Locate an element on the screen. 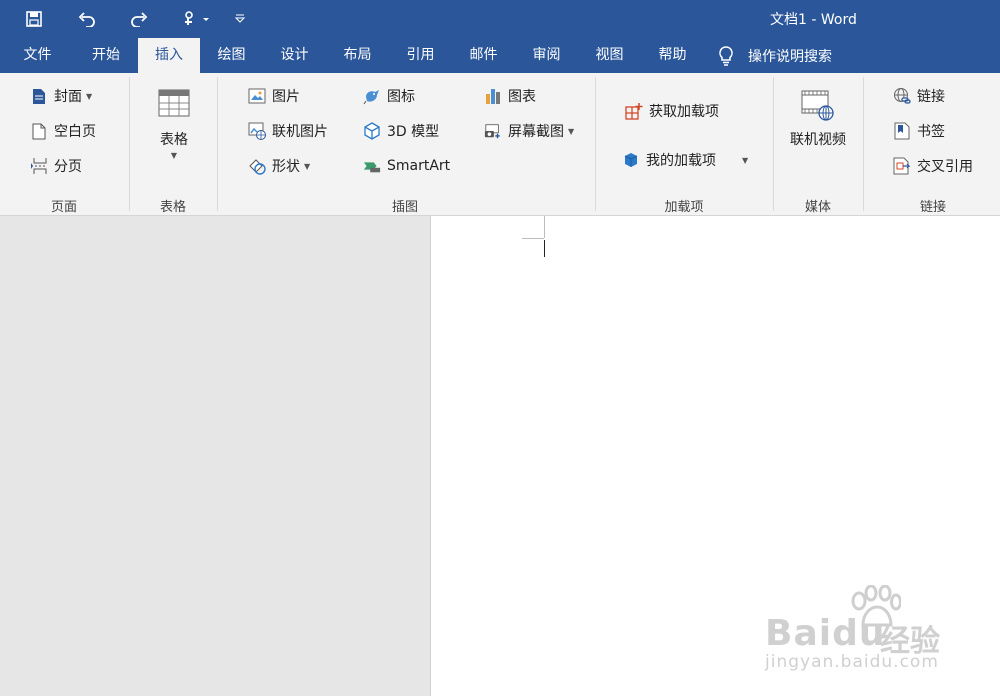 The height and width of the screenshot is (696, 1000). tab-layout: 布局 is located at coordinates (357, 55).